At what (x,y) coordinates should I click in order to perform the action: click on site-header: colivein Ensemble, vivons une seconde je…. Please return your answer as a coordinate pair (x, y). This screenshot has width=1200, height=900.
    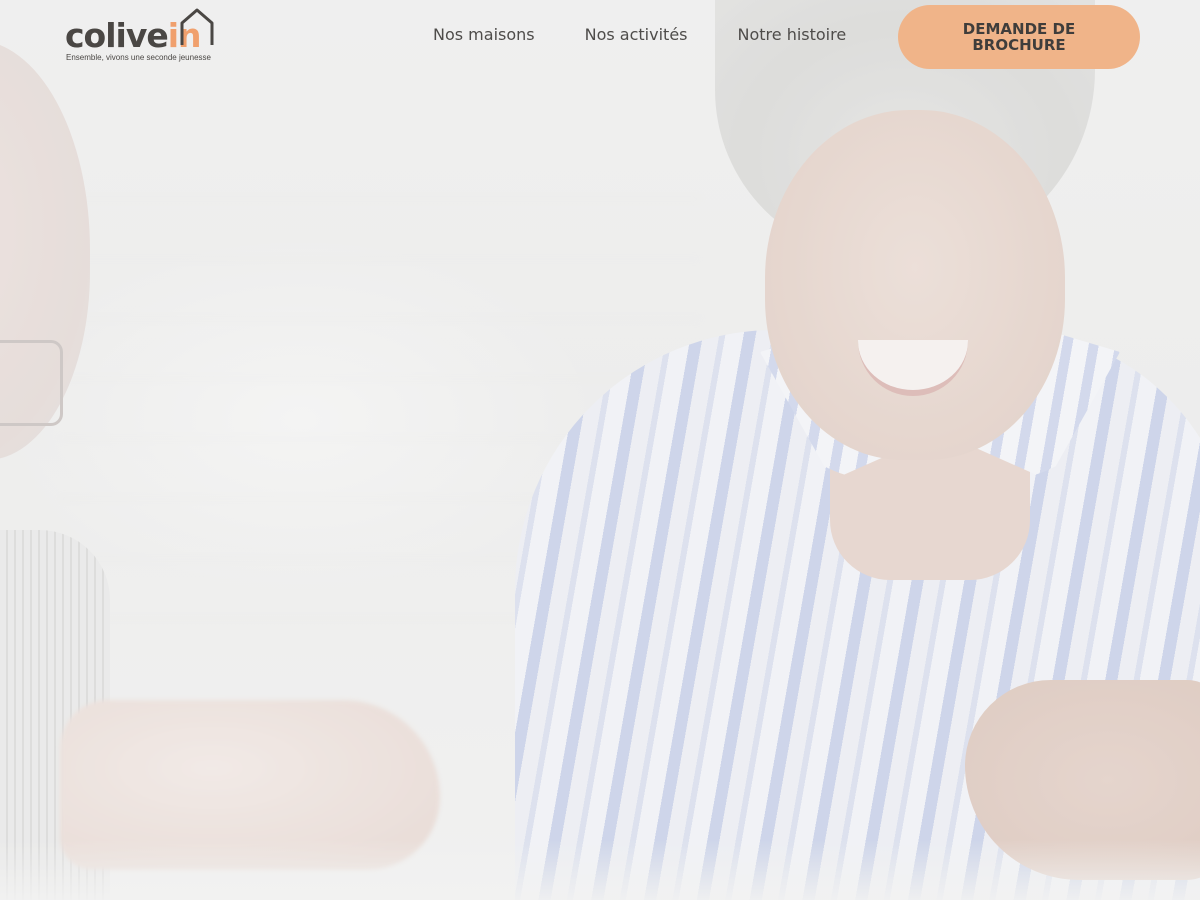
    Looking at the image, I should click on (600, 37).